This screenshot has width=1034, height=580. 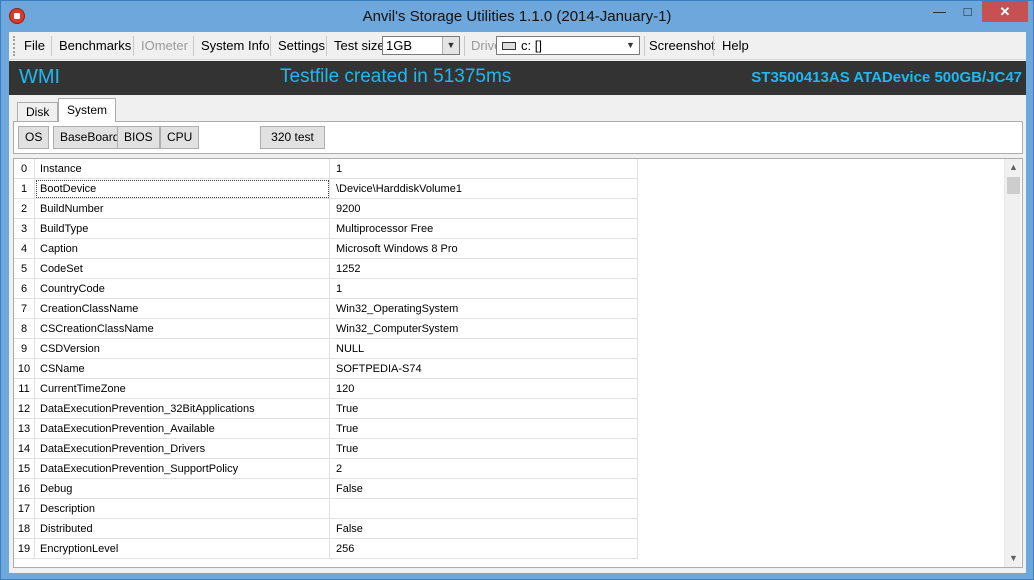 I want to click on tab-disk: Disk, so click(x=38, y=111).